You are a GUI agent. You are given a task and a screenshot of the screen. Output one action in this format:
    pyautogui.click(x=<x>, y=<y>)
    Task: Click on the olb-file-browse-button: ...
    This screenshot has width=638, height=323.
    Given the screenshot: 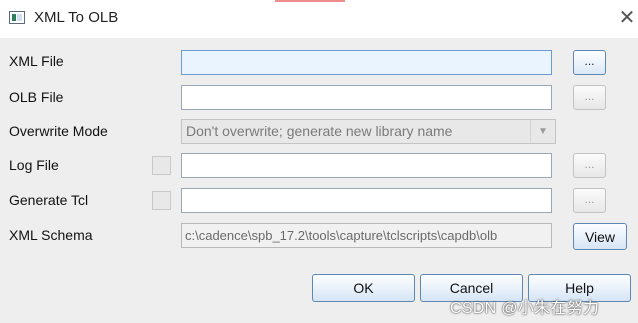 What is the action you would take?
    pyautogui.click(x=589, y=97)
    